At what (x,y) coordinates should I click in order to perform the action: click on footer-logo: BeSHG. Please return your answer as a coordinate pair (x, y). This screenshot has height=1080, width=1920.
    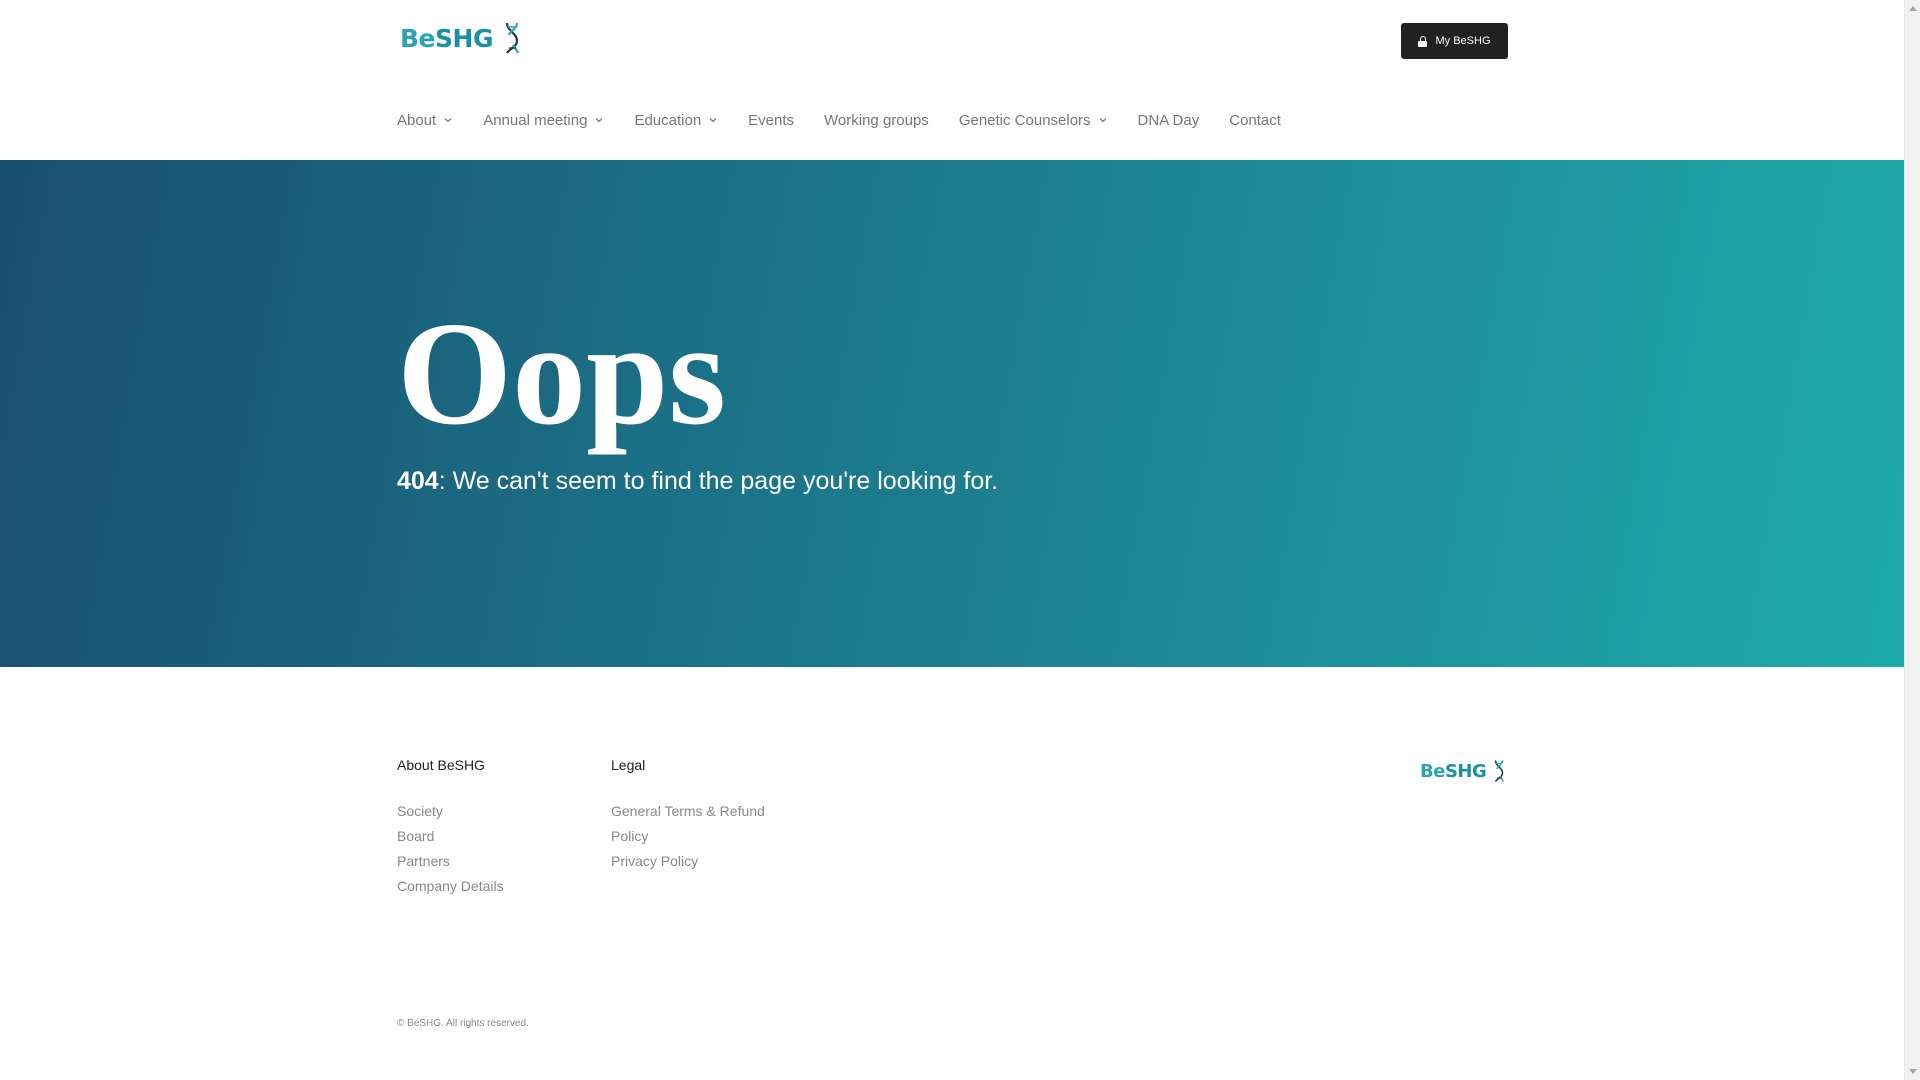
    Looking at the image, I should click on (1463, 771).